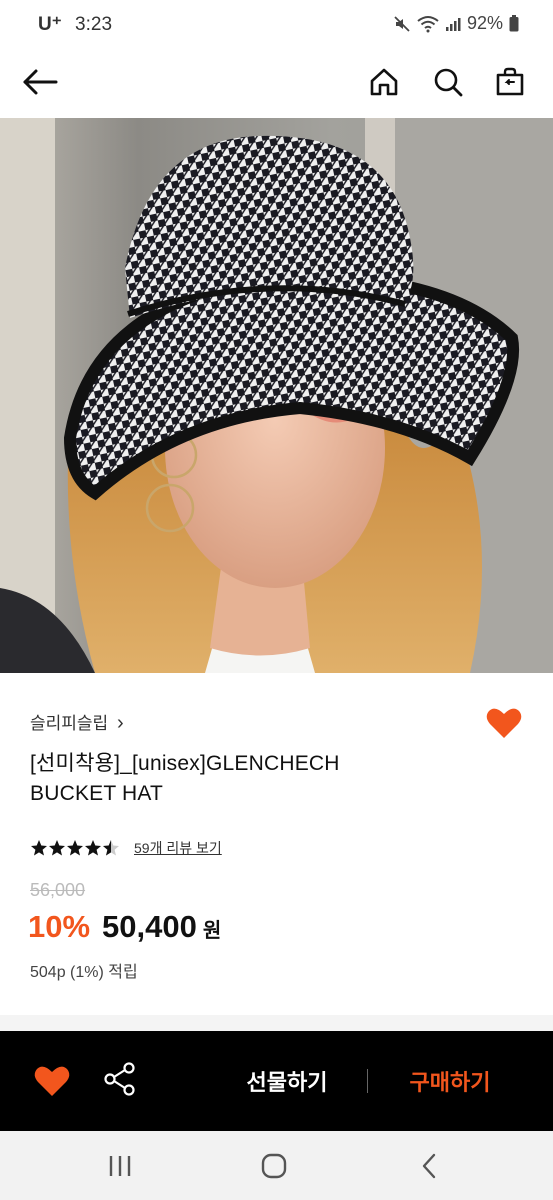 The height and width of the screenshot is (1200, 553). What do you see at coordinates (250, 779) in the screenshot?
I see `product-title: [선미착용]_[unisex]GLENCHECH BUCKET HAT` at bounding box center [250, 779].